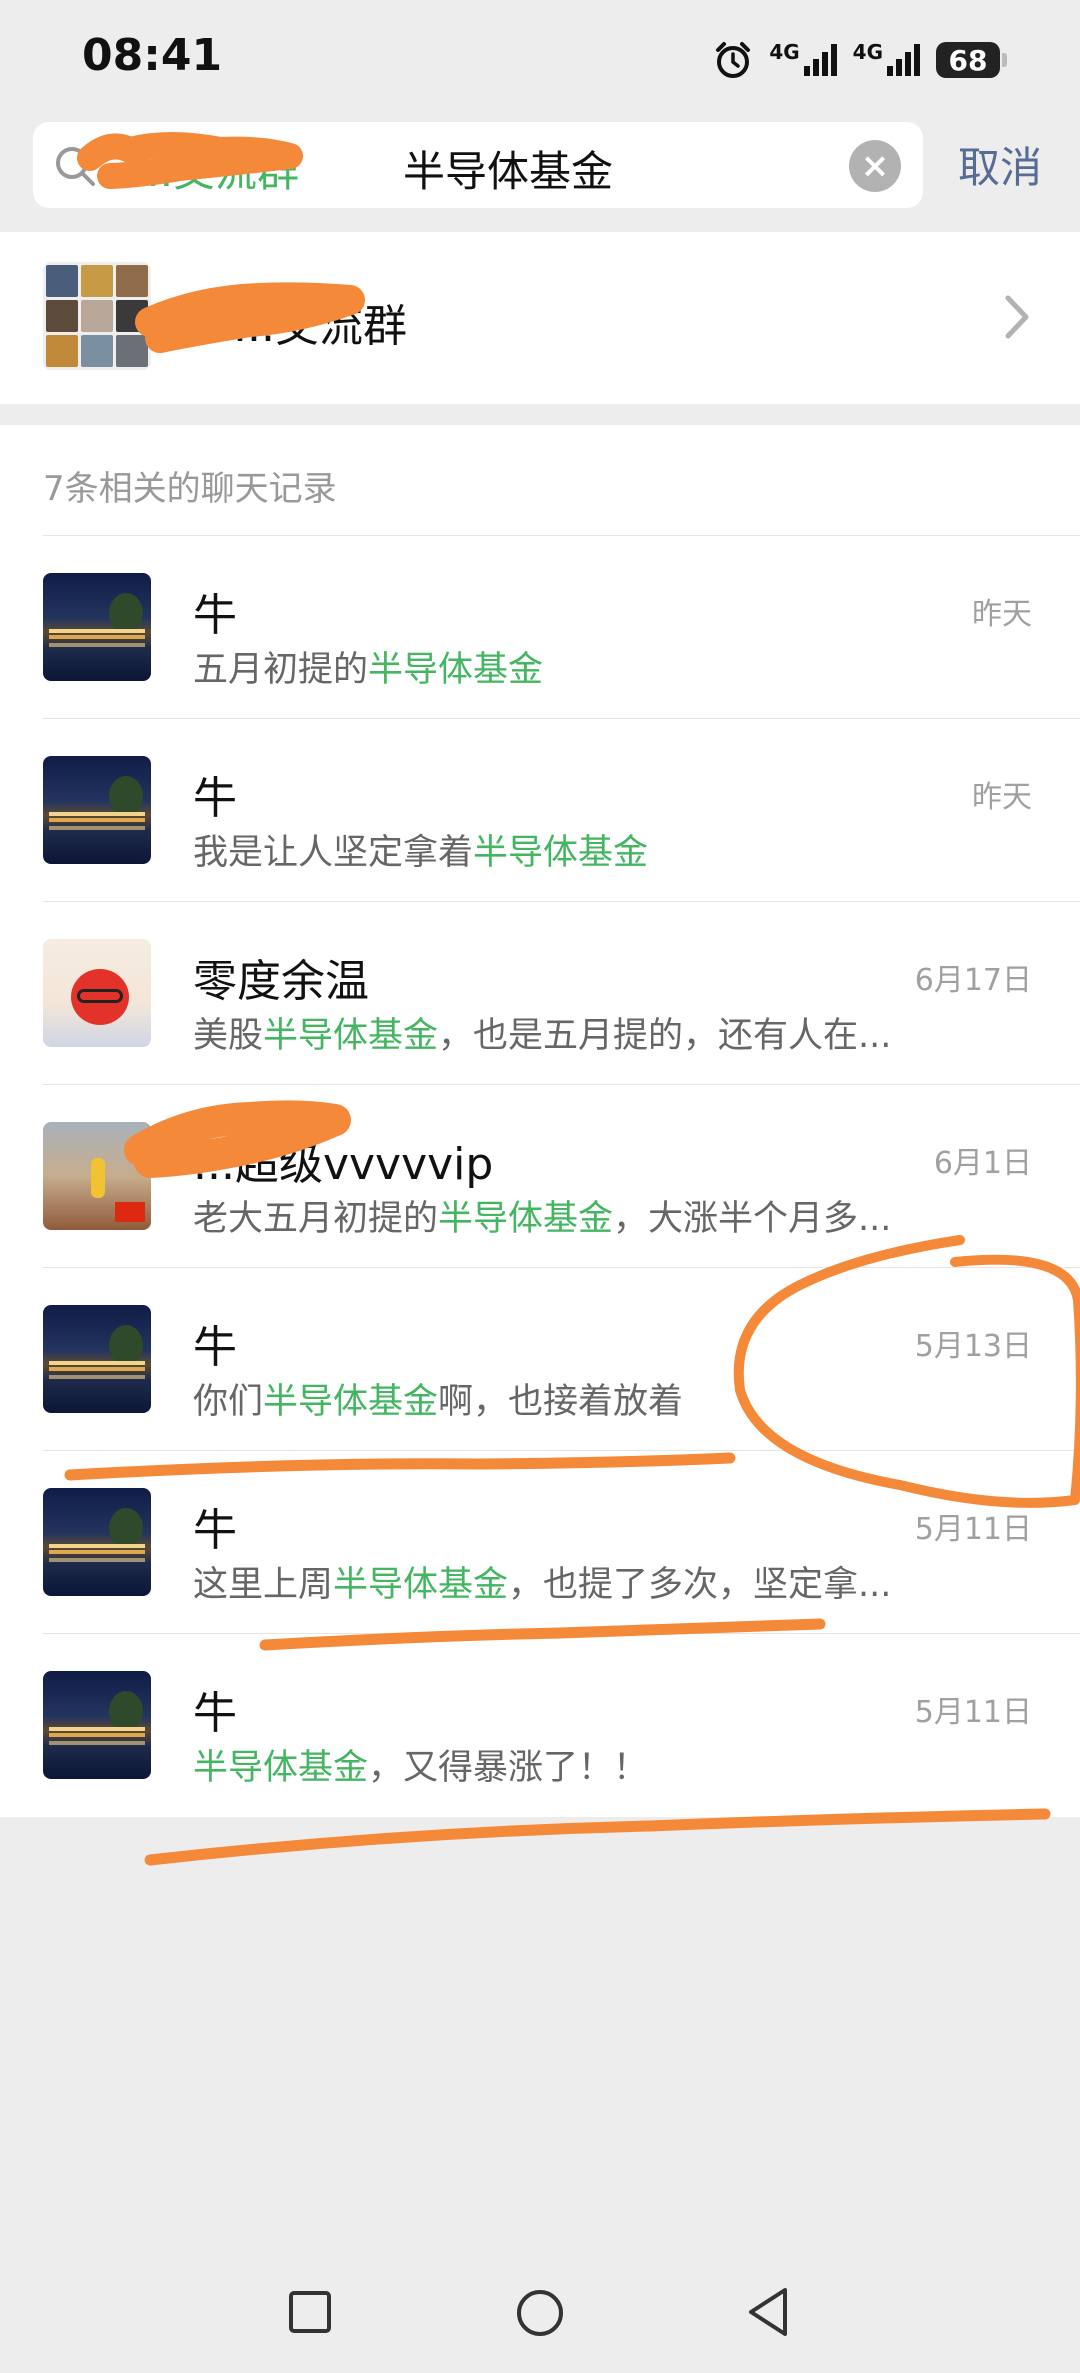 The image size is (1080, 2373). What do you see at coordinates (97, 316) in the screenshot?
I see `group-avatar` at bounding box center [97, 316].